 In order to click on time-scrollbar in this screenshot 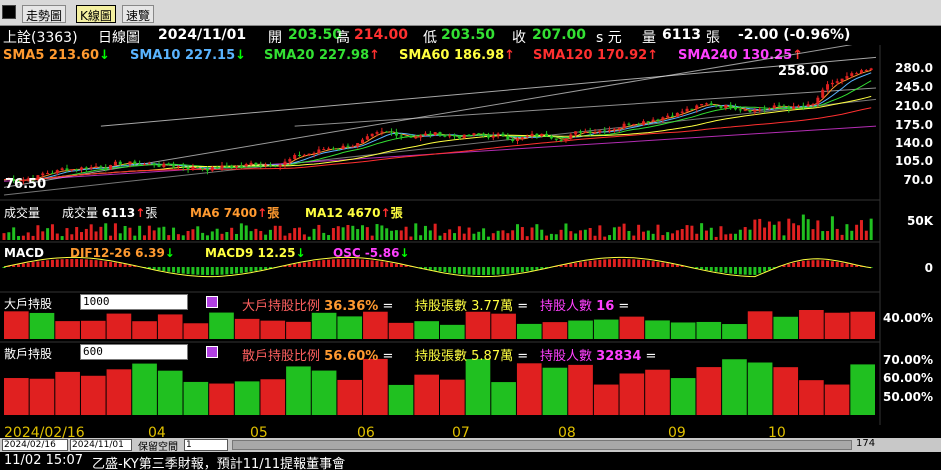, I will do `click(542, 445)`.